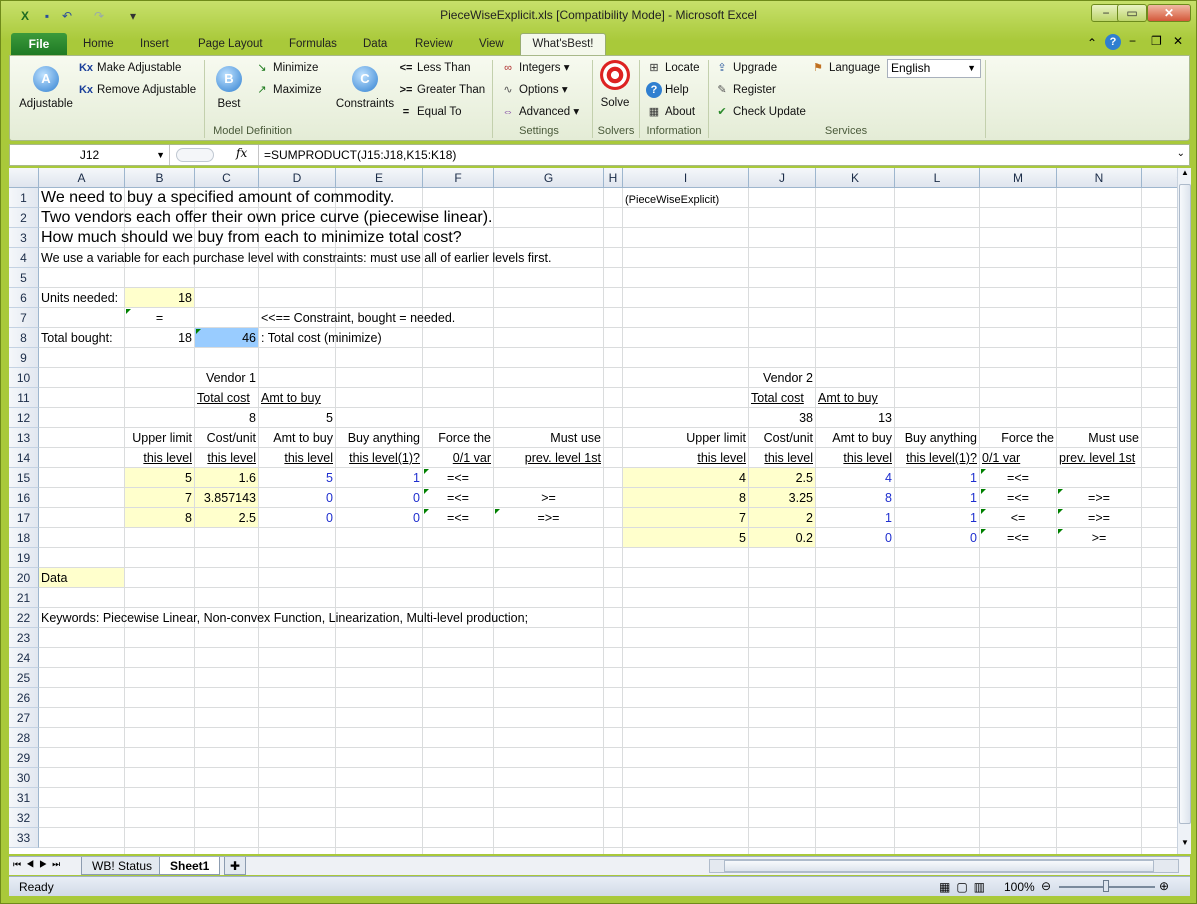 This screenshot has width=1197, height=904. I want to click on formula-input: =SUMPRODUCT(J15:J18,K15:K18), so click(360, 155).